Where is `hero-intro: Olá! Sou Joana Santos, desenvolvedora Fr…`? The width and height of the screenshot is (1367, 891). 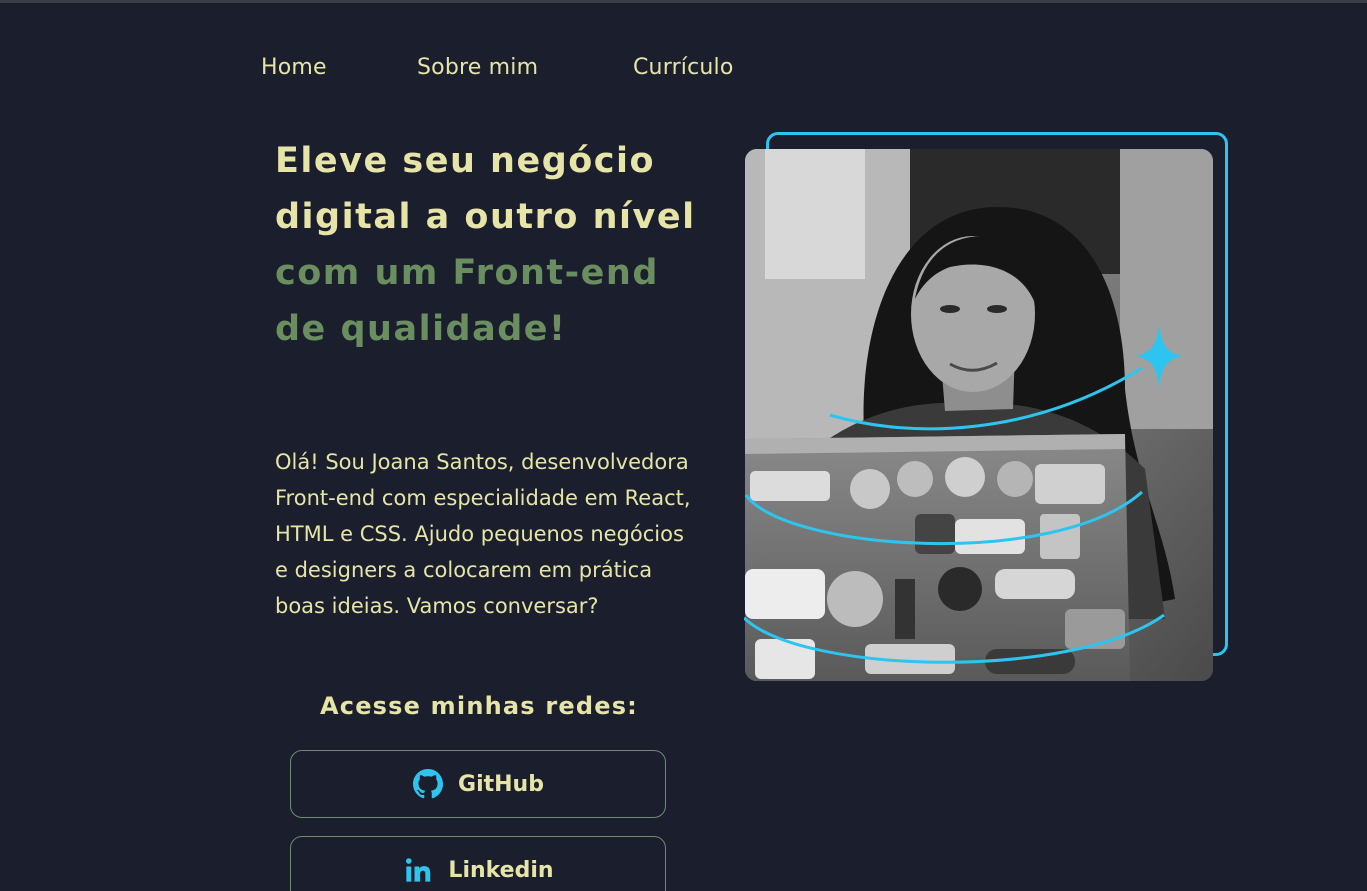
hero-intro: Olá! Sou Joana Santos, desenvolvedora Fr… is located at coordinates (483, 534).